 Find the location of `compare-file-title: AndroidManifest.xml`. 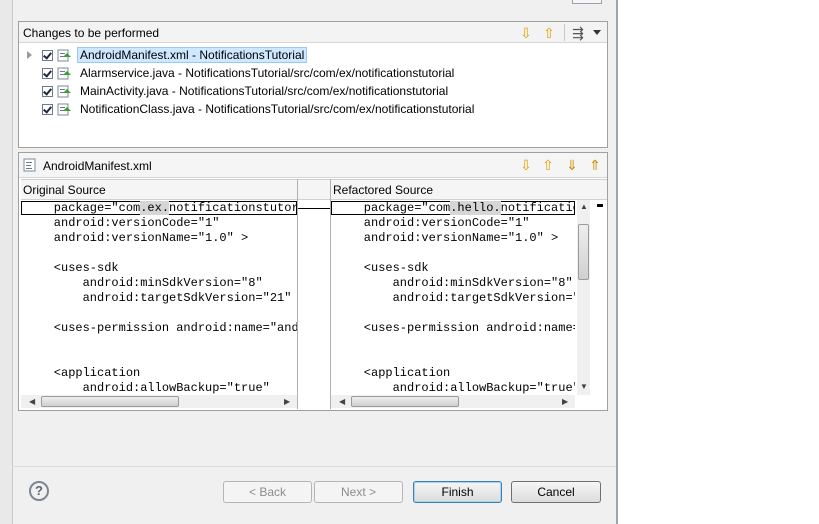

compare-file-title: AndroidManifest.xml is located at coordinates (97, 166).